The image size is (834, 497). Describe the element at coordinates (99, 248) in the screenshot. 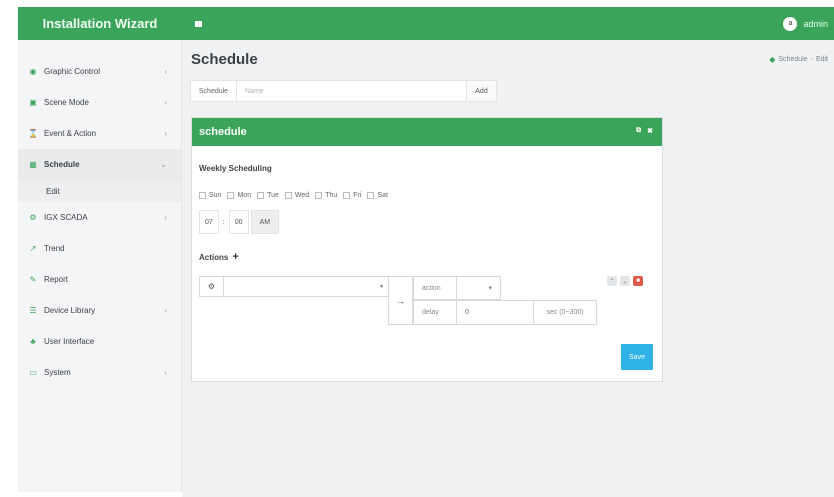

I see `sidebar-item-trend: ↗ Trend` at that location.